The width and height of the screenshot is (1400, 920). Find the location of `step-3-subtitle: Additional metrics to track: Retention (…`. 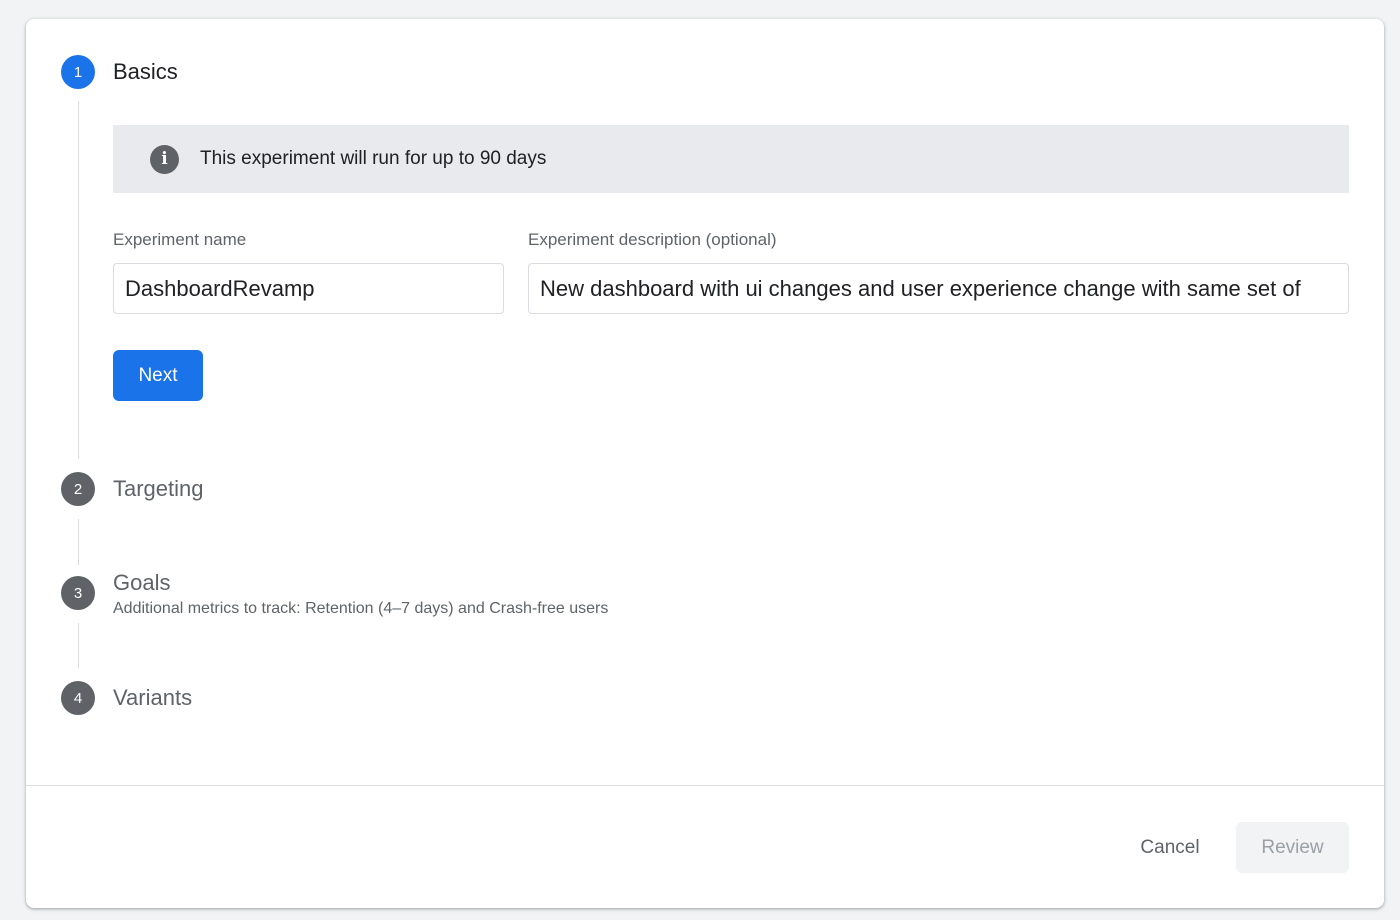

step-3-subtitle: Additional metrics to track: Retention (… is located at coordinates (361, 608).